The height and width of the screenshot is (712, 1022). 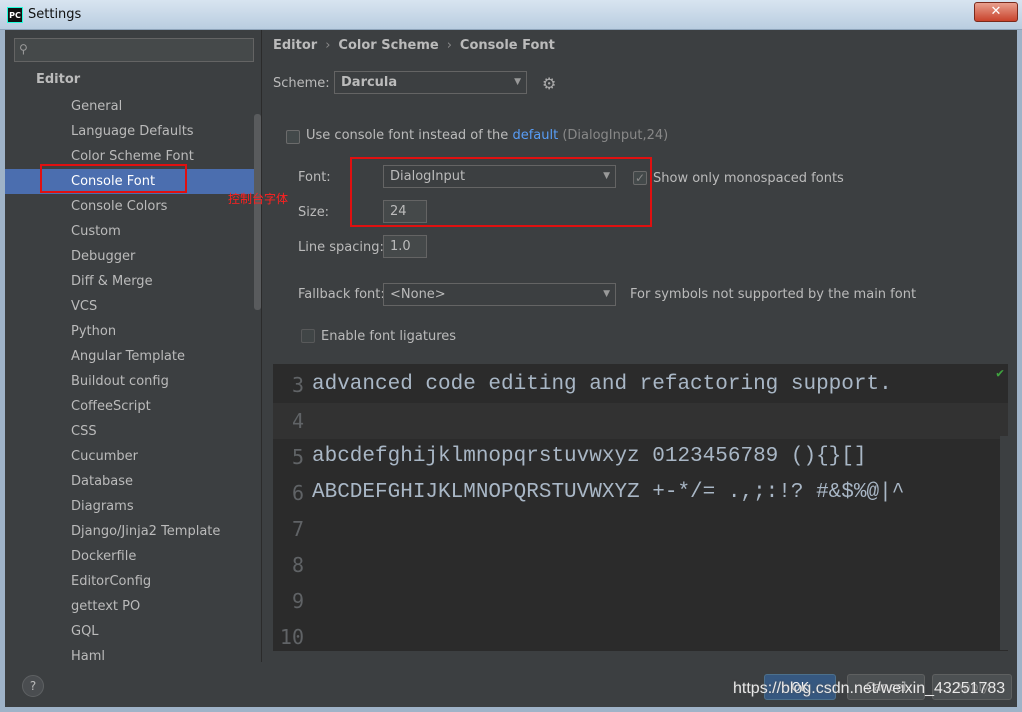 I want to click on use-console-font-checkbox, so click(x=293, y=137).